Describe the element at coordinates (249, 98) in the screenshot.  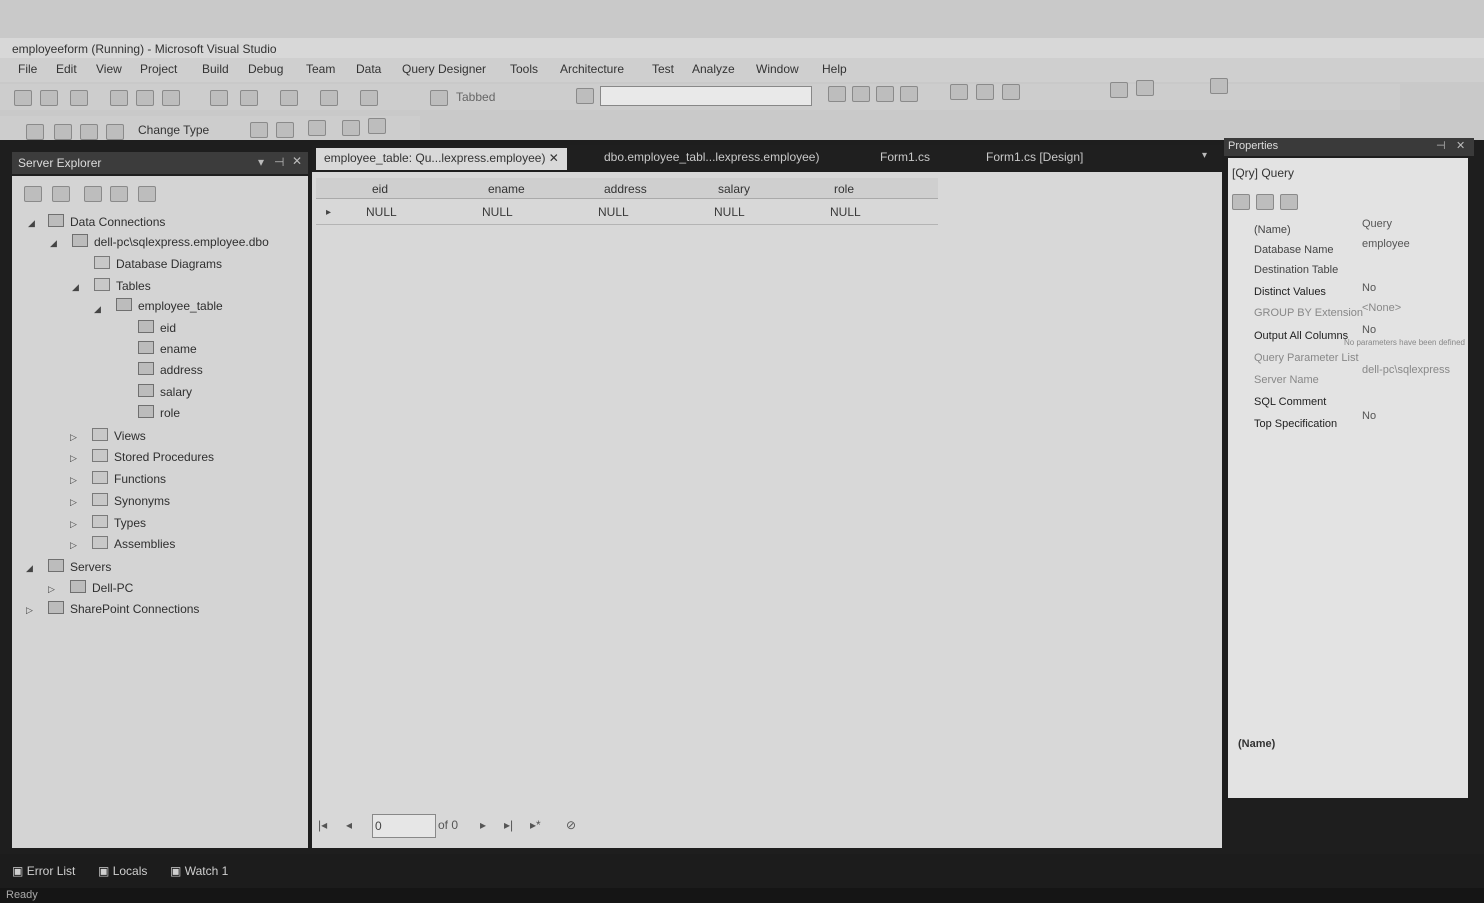
I see `paste-icon` at that location.